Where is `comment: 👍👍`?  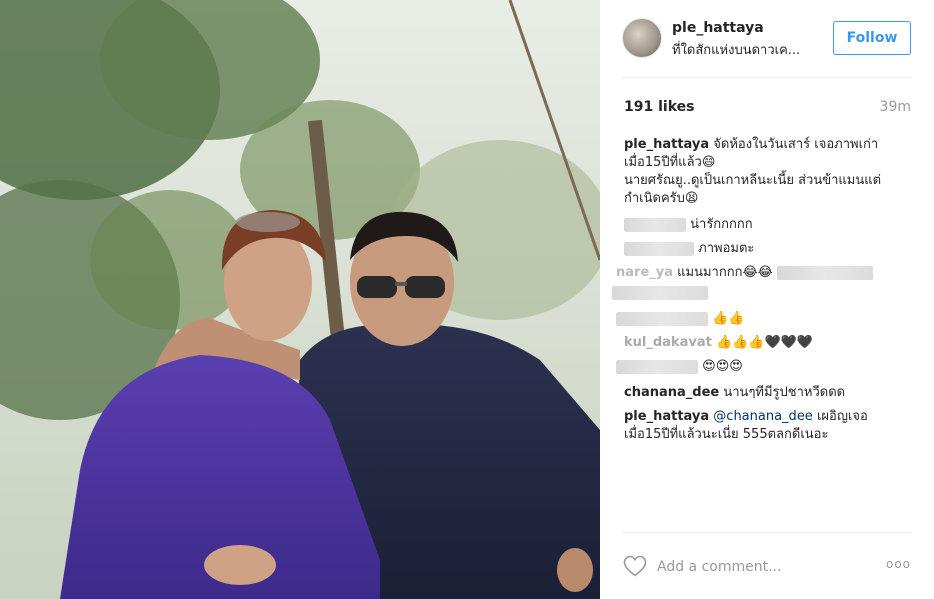 comment: 👍👍 is located at coordinates (680, 319).